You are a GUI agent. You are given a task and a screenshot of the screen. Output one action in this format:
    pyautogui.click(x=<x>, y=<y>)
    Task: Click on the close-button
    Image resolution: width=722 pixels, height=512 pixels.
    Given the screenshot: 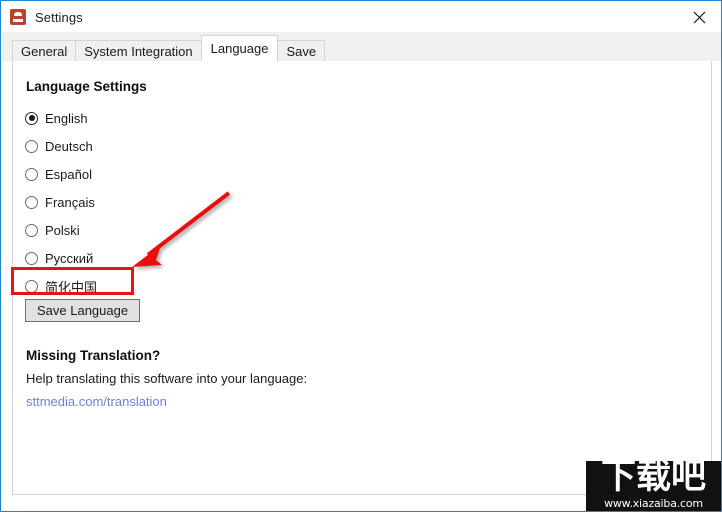 What is the action you would take?
    pyautogui.click(x=698, y=17)
    